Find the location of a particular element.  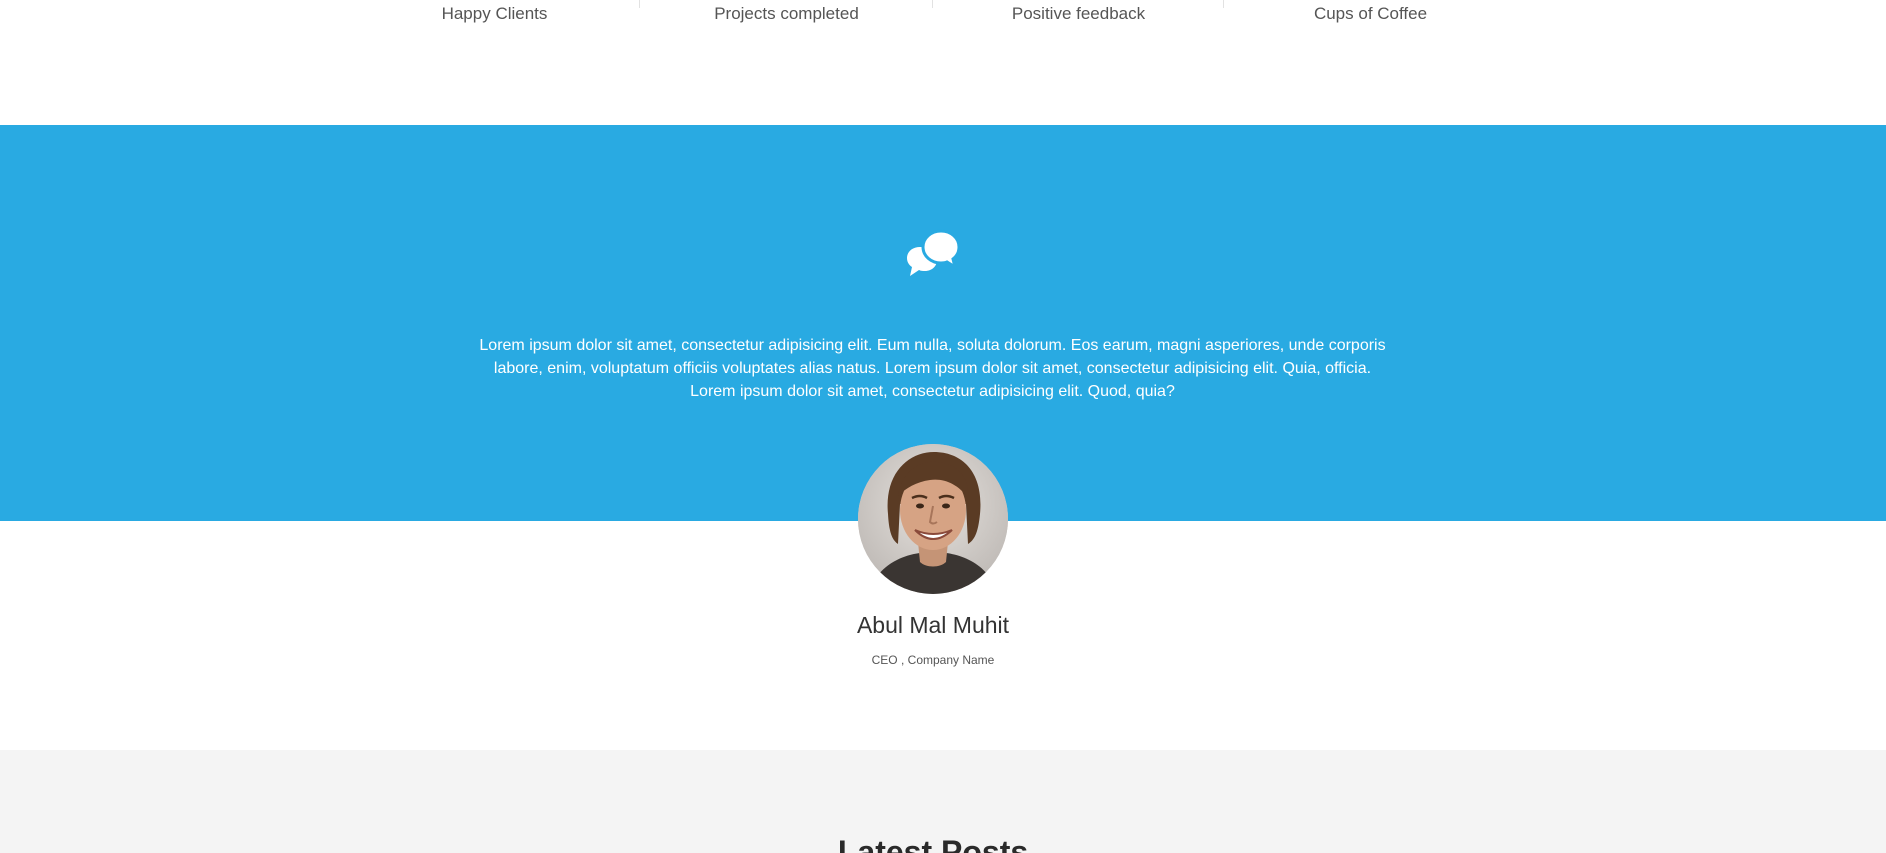

stat-positive-feedback: Positive feedback is located at coordinates (1078, 14).